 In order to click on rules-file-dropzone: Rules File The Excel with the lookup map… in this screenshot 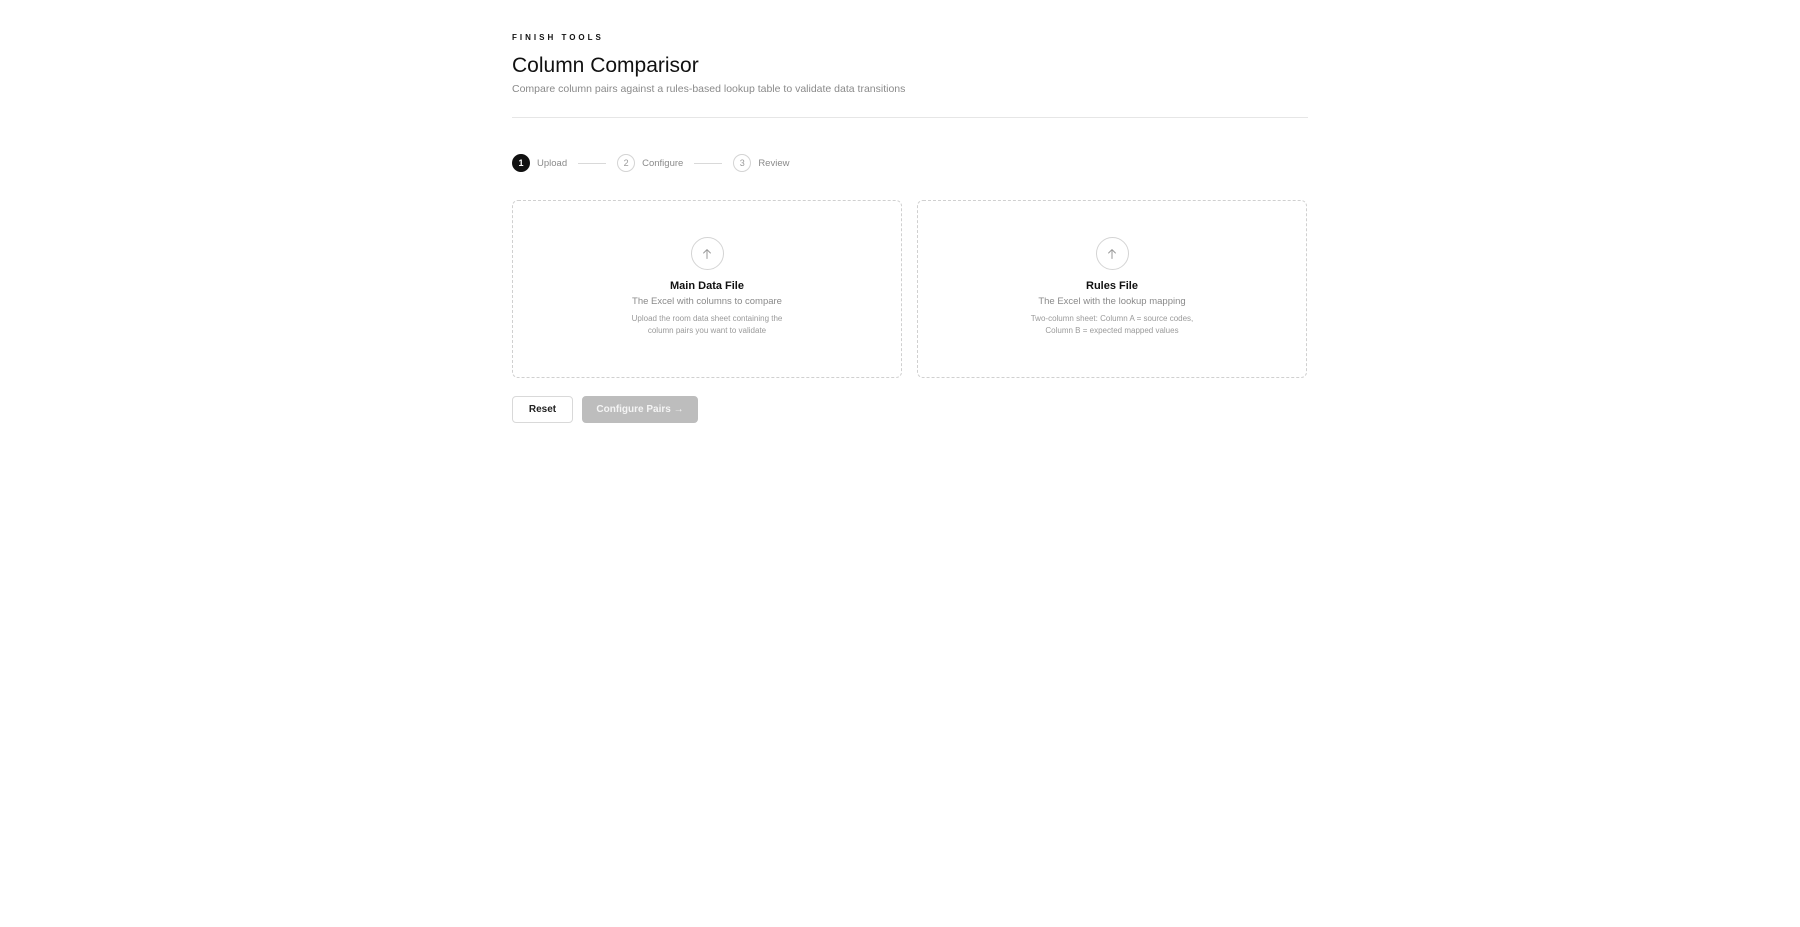, I will do `click(1112, 289)`.